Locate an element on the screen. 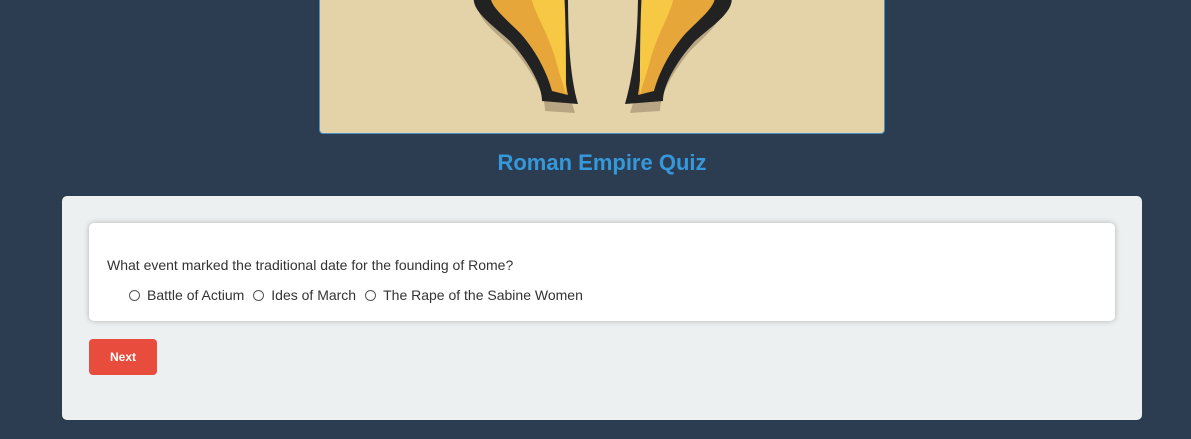 Image resolution: width=1191 pixels, height=439 pixels. answer-option-2: Ides of March is located at coordinates (304, 295).